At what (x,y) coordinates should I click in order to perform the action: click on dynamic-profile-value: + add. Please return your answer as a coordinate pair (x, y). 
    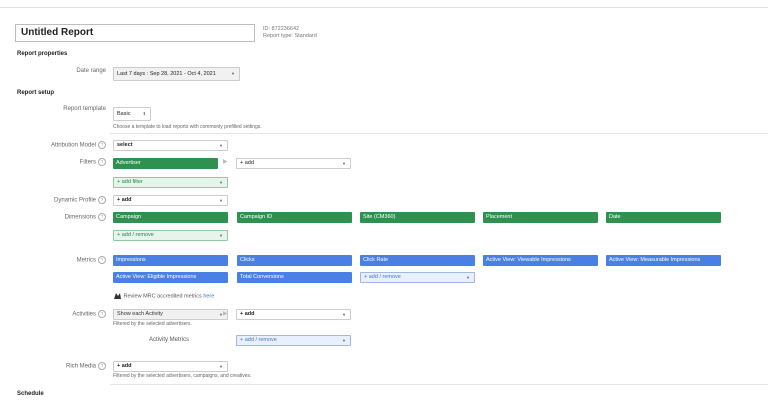
    Looking at the image, I should click on (124, 200).